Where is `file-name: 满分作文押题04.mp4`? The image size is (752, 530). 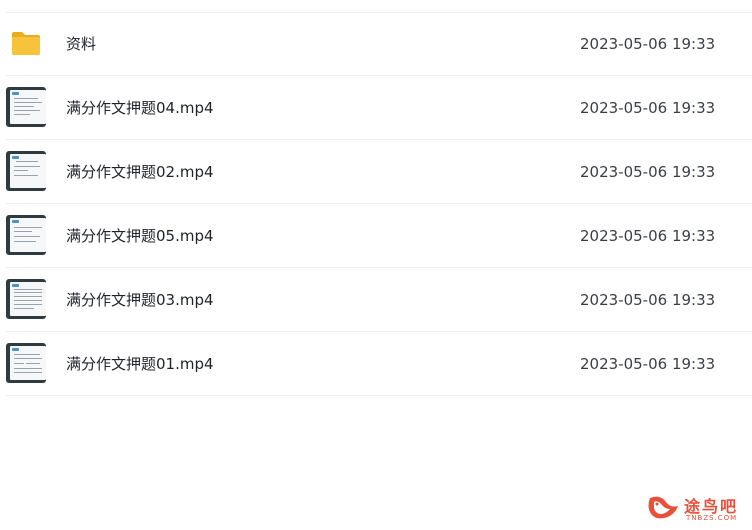 file-name: 满分作文押题04.mp4 is located at coordinates (140, 108).